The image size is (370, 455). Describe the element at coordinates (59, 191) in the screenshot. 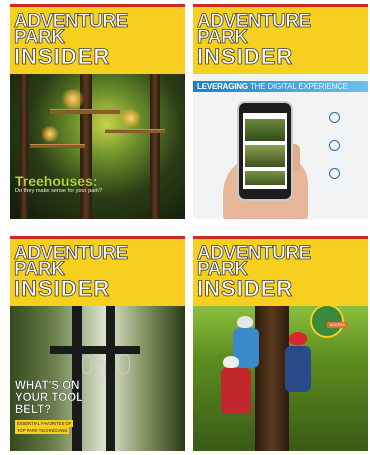

I see `cover-subheadline: Do they make sense for your park?` at that location.